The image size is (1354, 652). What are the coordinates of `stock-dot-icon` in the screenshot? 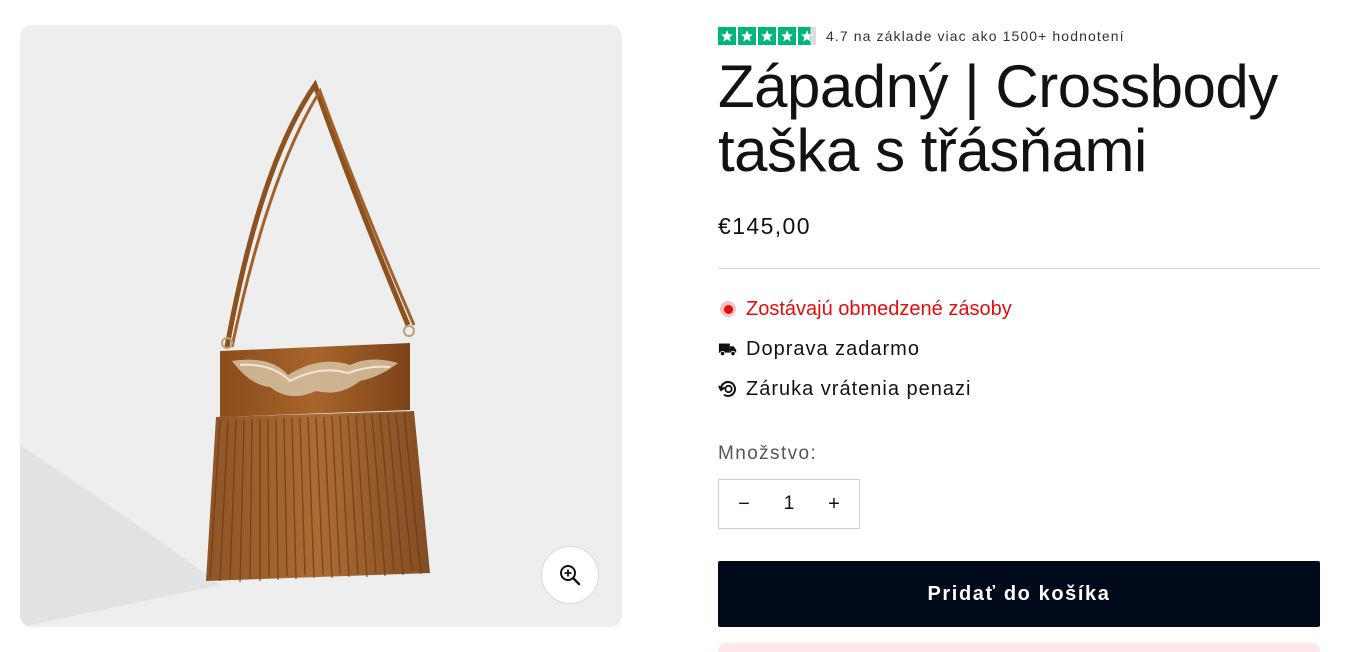 It's located at (728, 309).